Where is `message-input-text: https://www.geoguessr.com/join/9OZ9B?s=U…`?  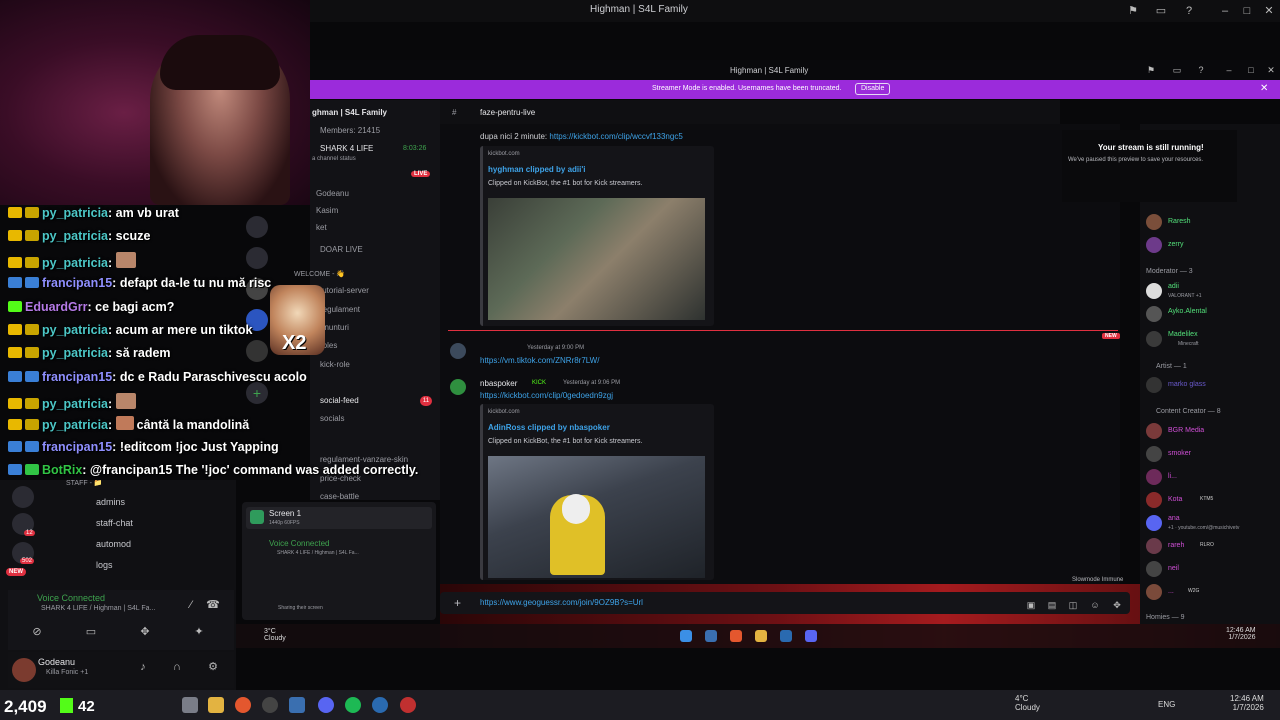 message-input-text: https://www.geoguessr.com/join/9OZ9B?s=U… is located at coordinates (561, 602).